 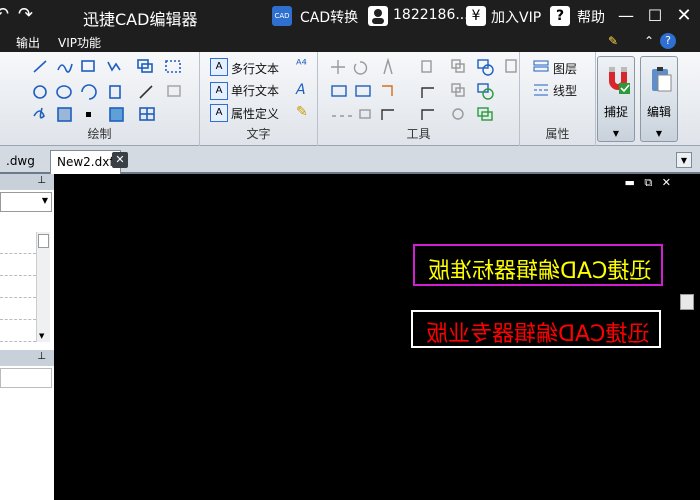 I want to click on scroll-thumb, so click(x=43, y=241).